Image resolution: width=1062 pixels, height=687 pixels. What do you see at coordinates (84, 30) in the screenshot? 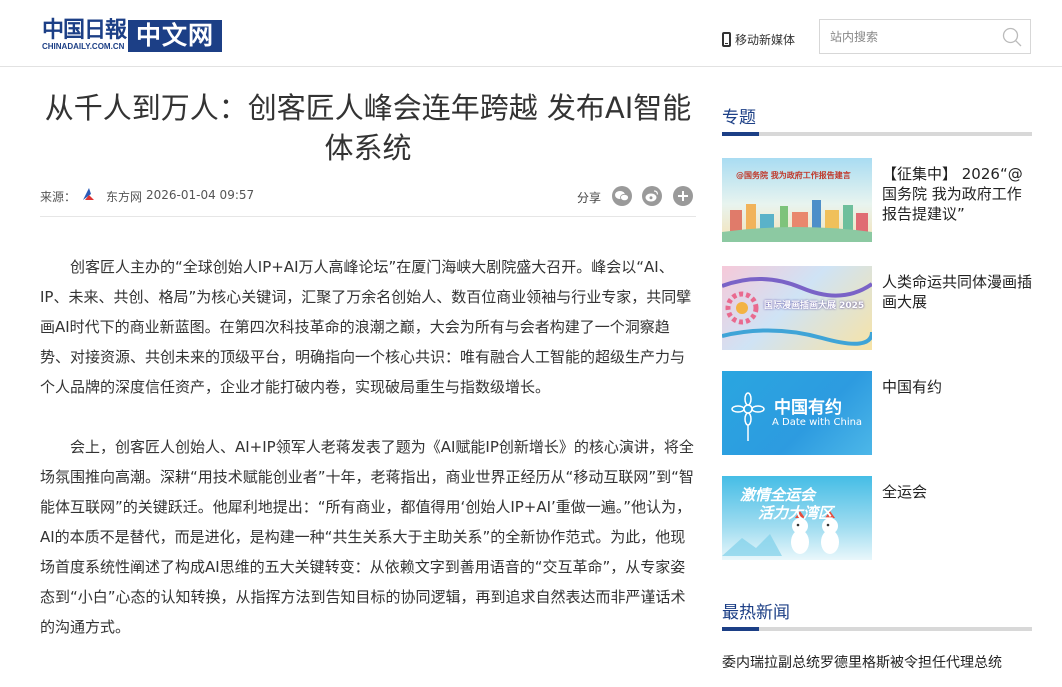
I see `logo-wordmark: 中国日報` at bounding box center [84, 30].